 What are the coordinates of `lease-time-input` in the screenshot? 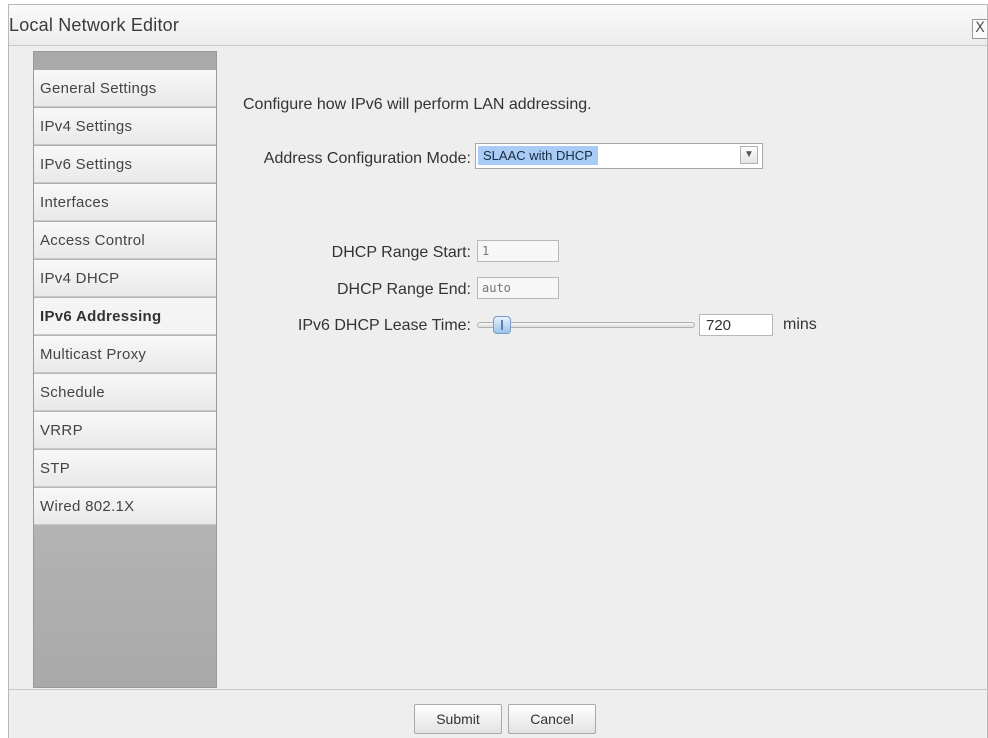 It's located at (736, 325).